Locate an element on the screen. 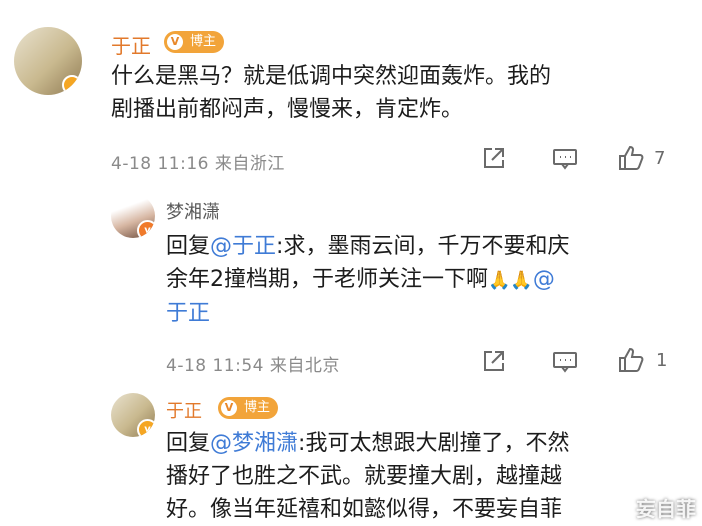 The height and width of the screenshot is (526, 702). reply-line: 播好了也胜之不武。就要撞大剧，越撞越 is located at coordinates (364, 476).